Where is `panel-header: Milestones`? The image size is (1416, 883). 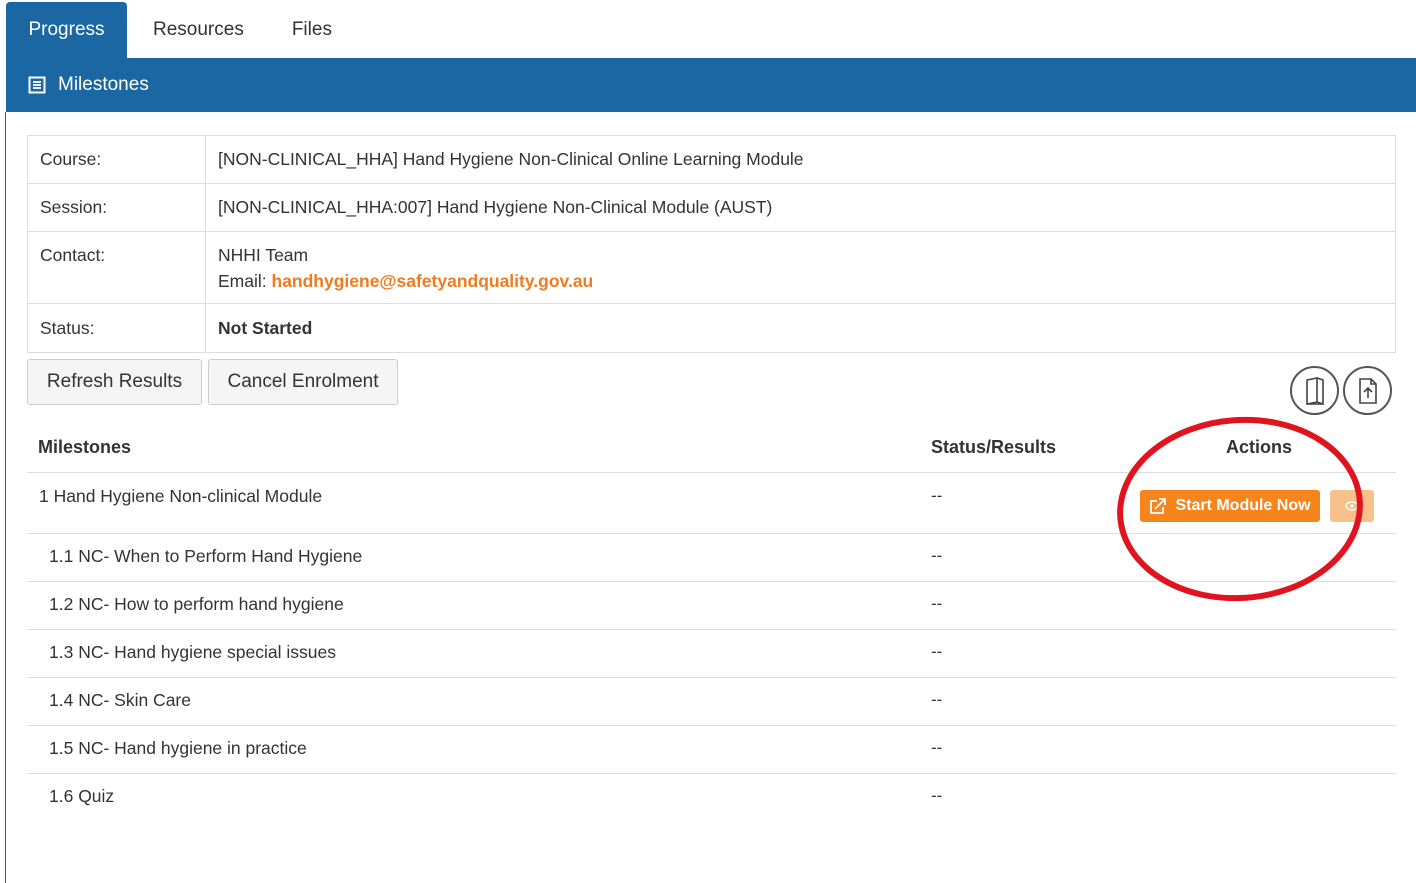
panel-header: Milestones is located at coordinates (711, 85).